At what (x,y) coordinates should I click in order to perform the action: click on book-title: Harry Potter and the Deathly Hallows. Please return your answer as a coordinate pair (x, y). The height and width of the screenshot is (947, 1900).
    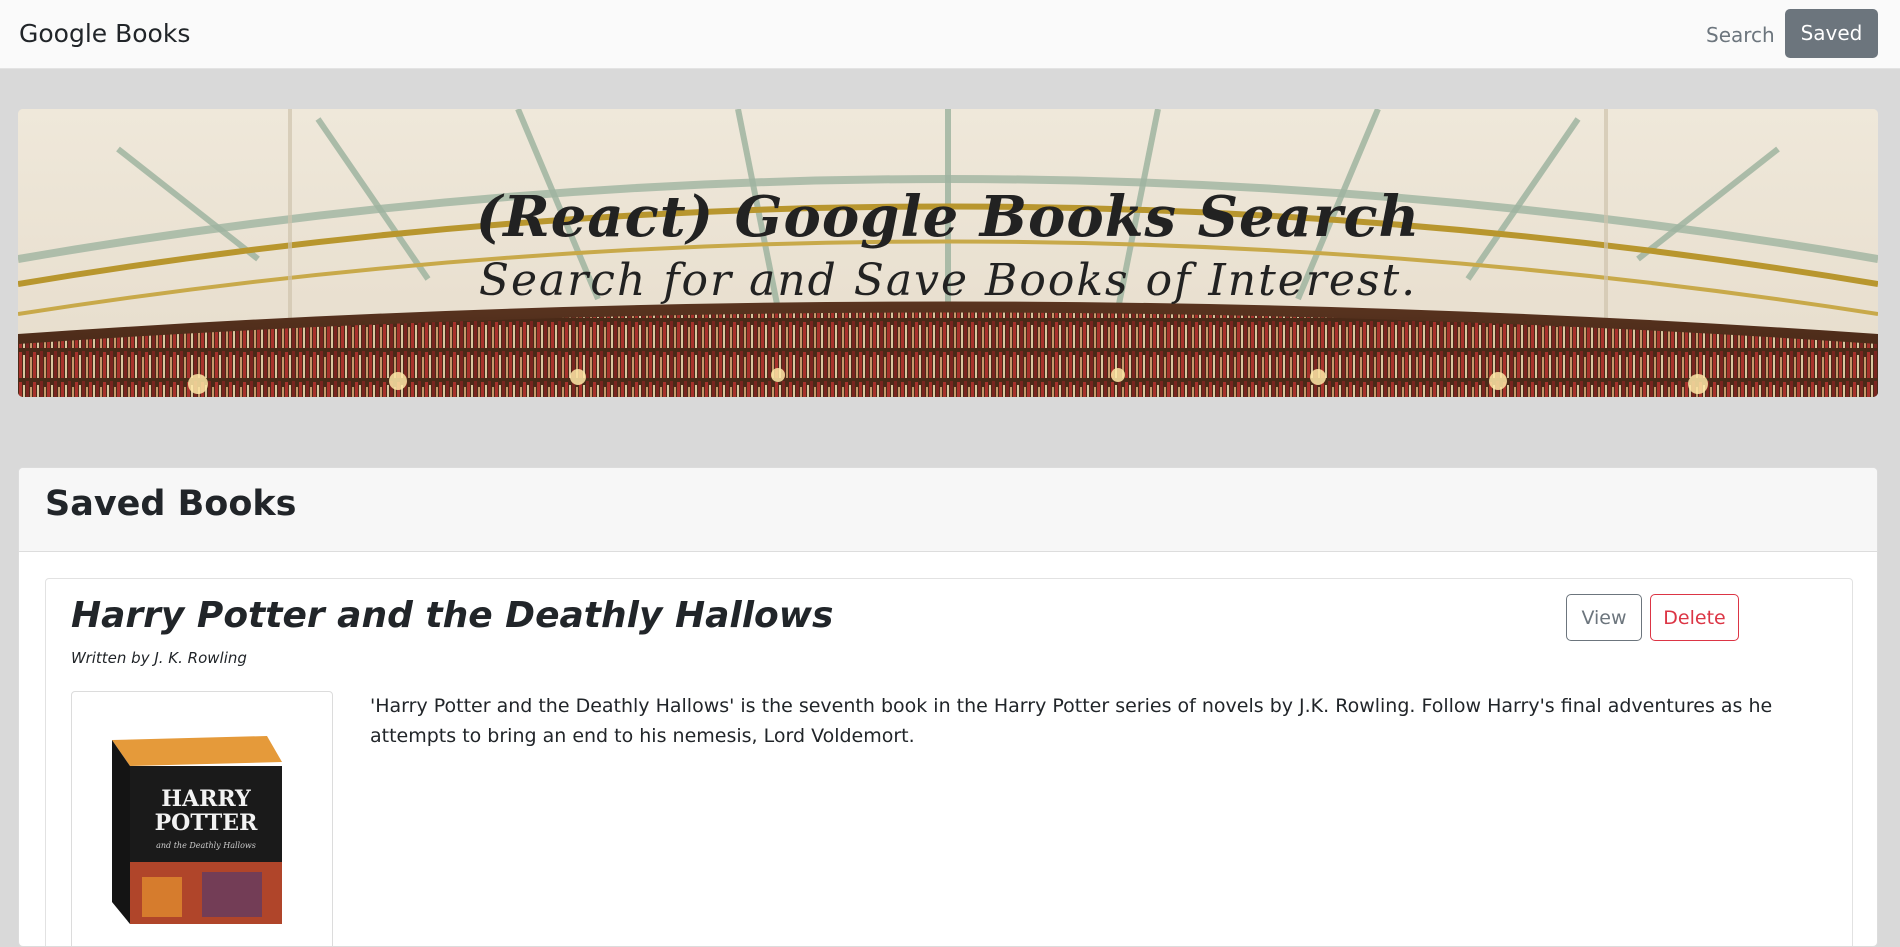
    Looking at the image, I should click on (452, 615).